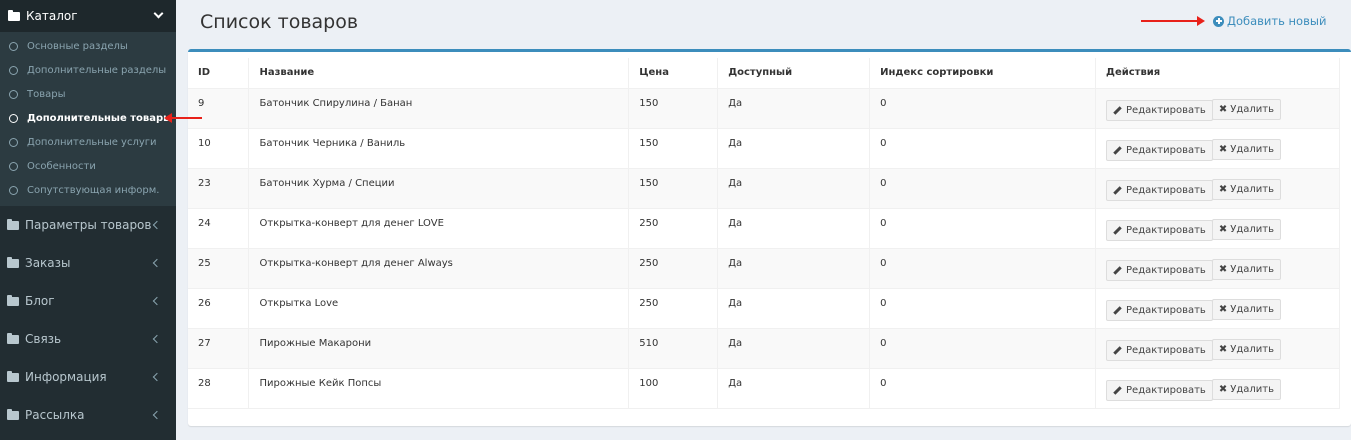 The width and height of the screenshot is (1351, 440). I want to click on column-header: Название, so click(439, 73).